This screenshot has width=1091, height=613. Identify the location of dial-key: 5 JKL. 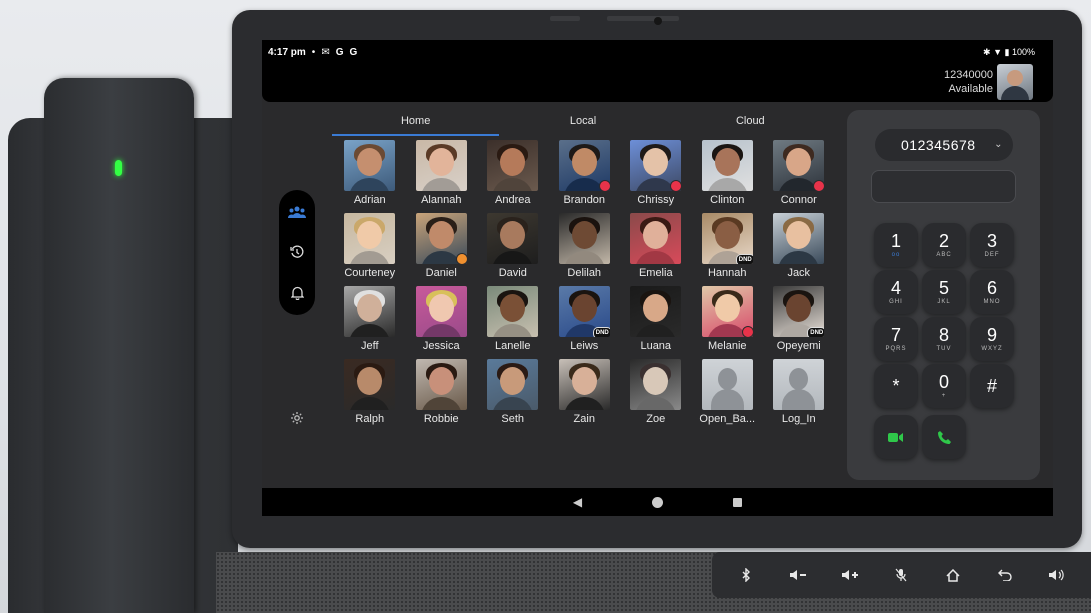
(944, 292).